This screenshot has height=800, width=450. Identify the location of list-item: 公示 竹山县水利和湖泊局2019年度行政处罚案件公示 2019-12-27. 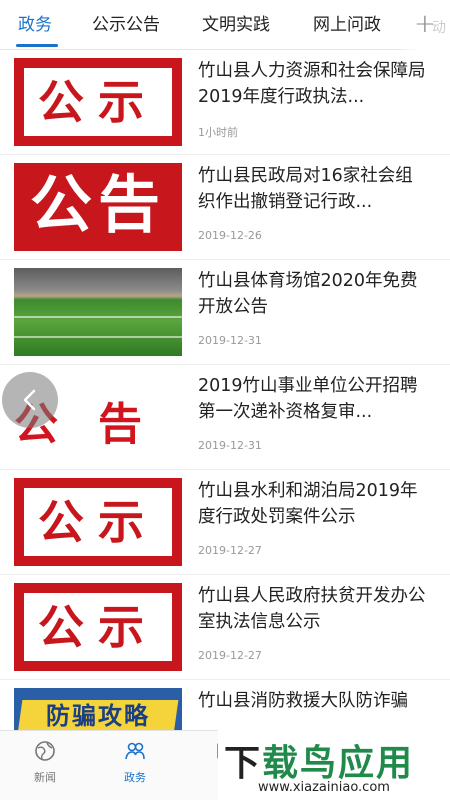
(225, 522).